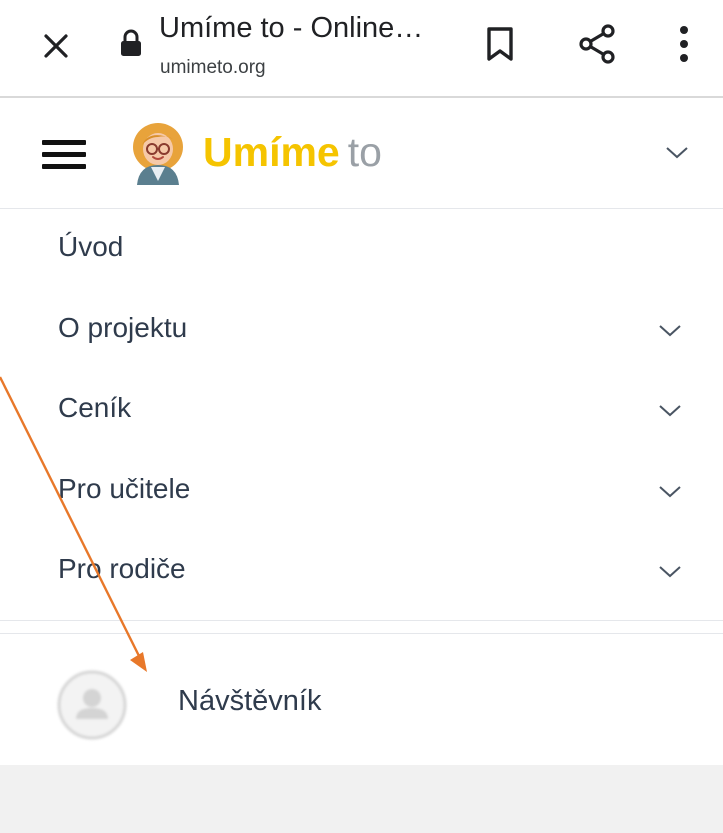 The width and height of the screenshot is (723, 833). I want to click on menu-item-label: O projektu, so click(123, 327).